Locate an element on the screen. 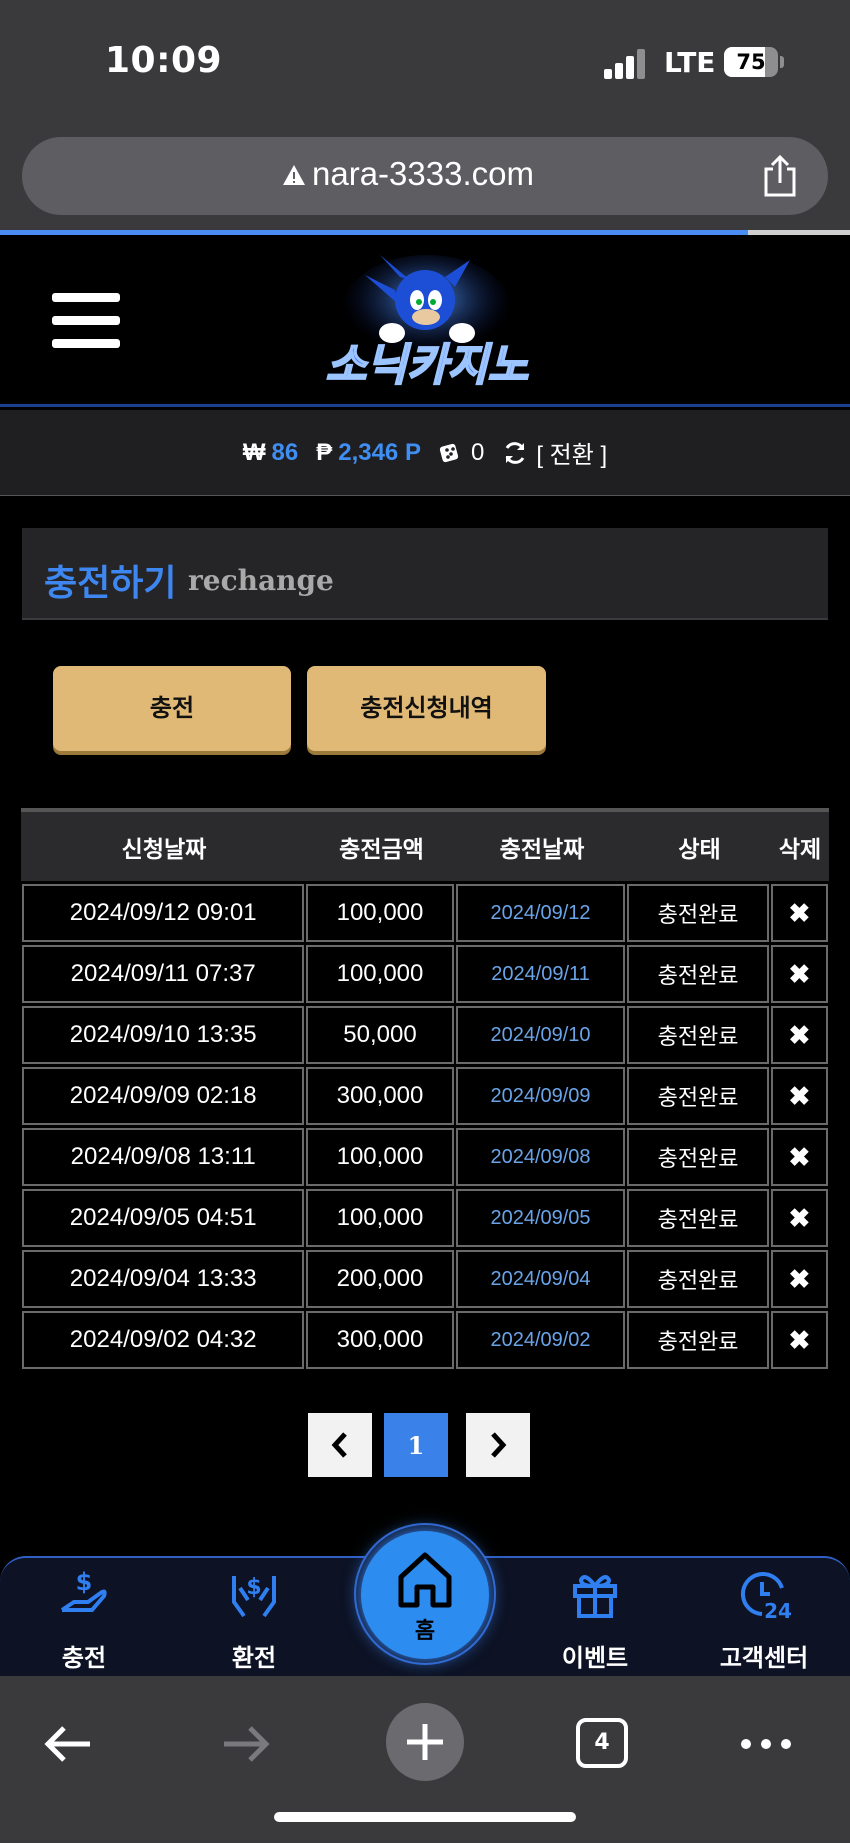 The height and width of the screenshot is (1843, 850). chip-balance: 0 is located at coordinates (461, 453).